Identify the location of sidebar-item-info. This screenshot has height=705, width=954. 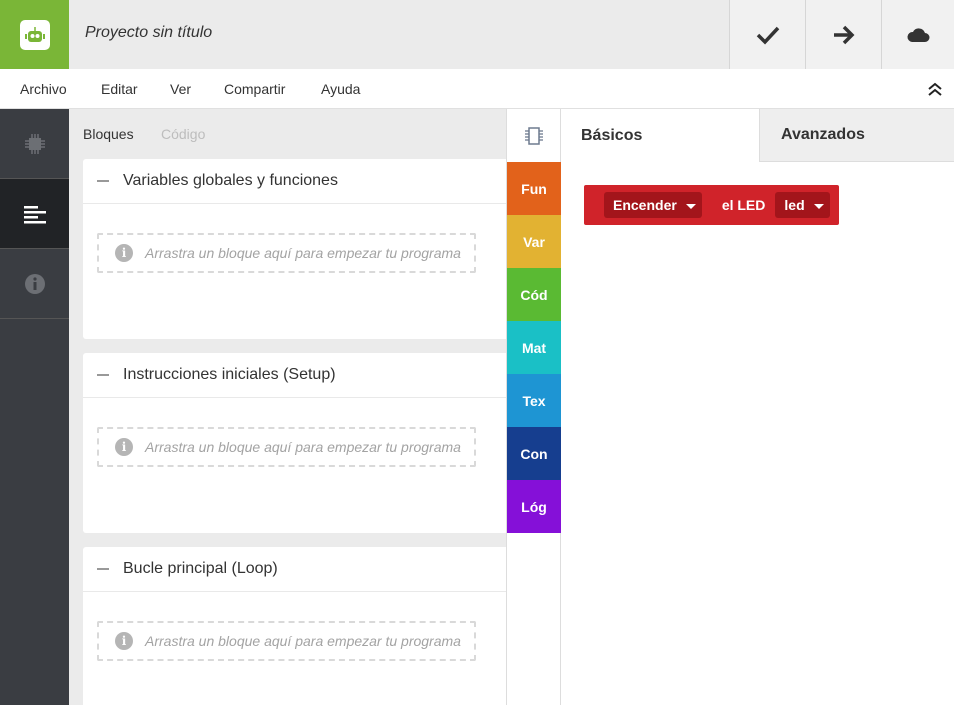
(34, 284).